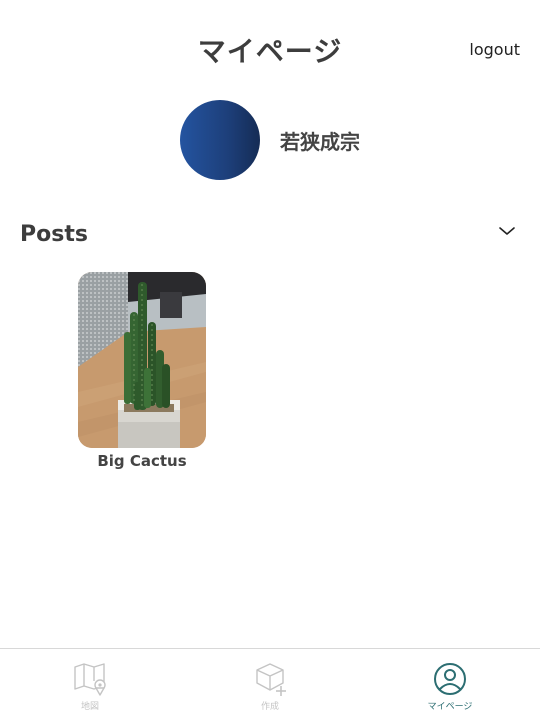 The height and width of the screenshot is (720, 540). What do you see at coordinates (494, 49) in the screenshot?
I see `logout-button: logout` at bounding box center [494, 49].